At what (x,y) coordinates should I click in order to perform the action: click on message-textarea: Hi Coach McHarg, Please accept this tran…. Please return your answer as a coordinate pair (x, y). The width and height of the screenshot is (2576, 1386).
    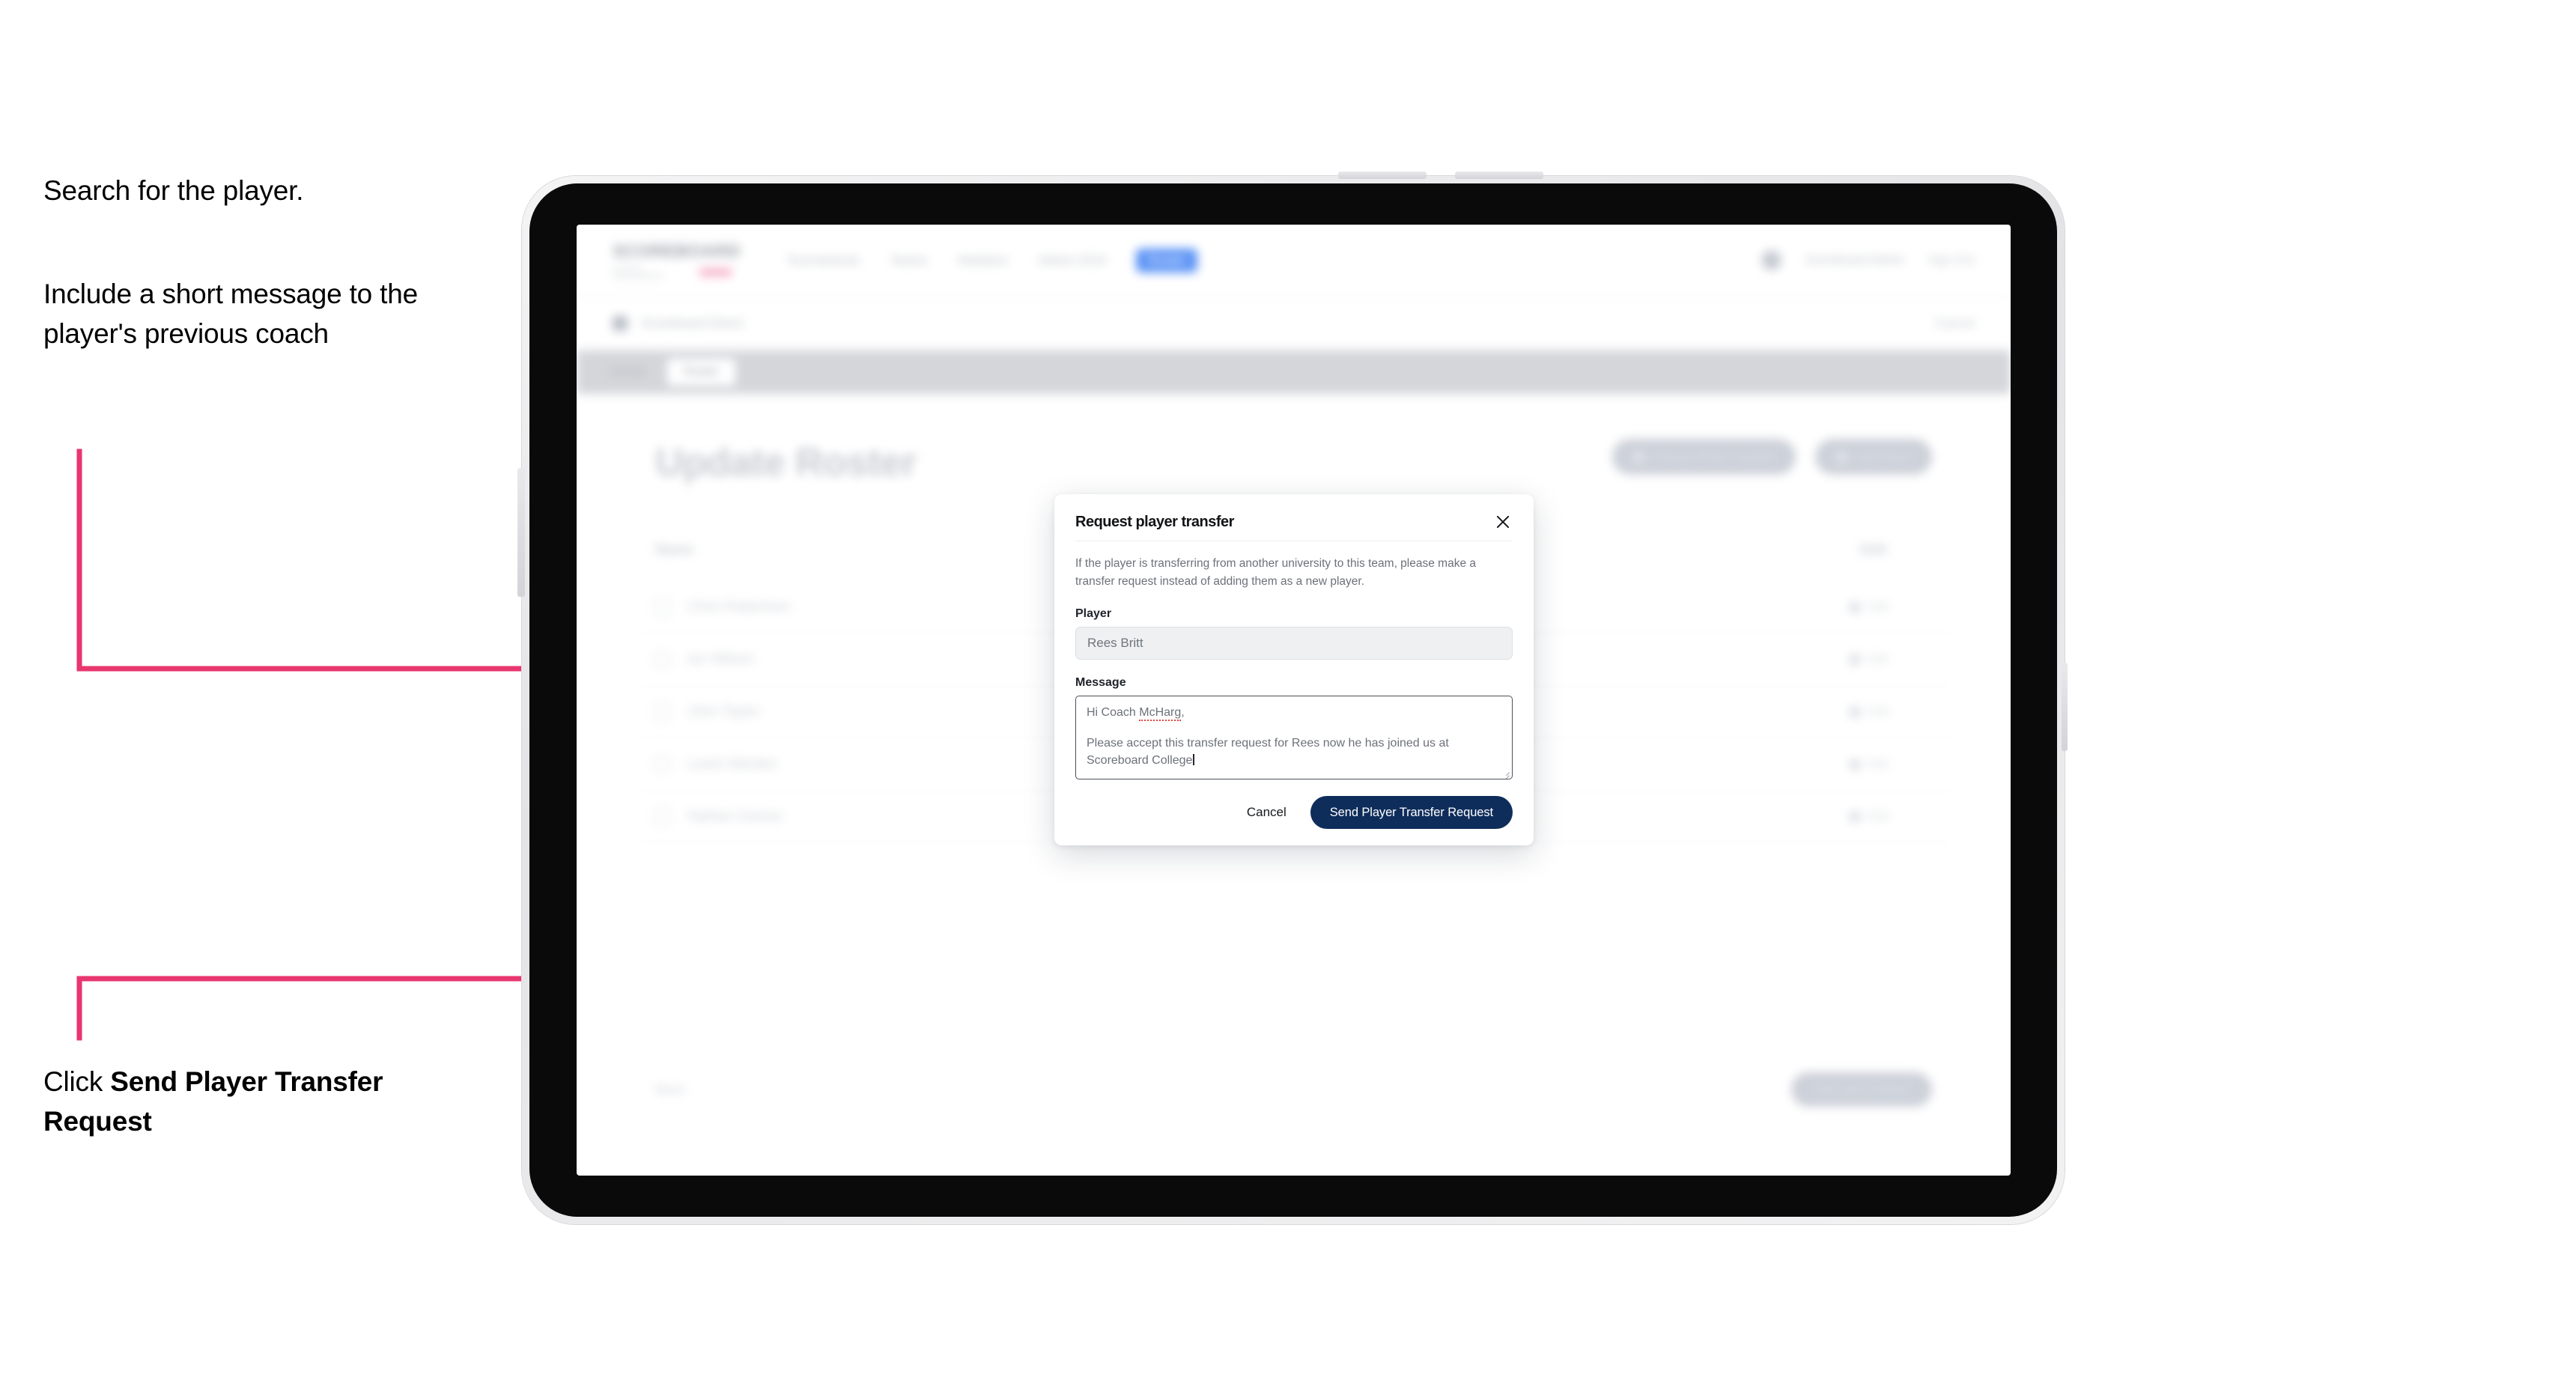
    Looking at the image, I should click on (1294, 738).